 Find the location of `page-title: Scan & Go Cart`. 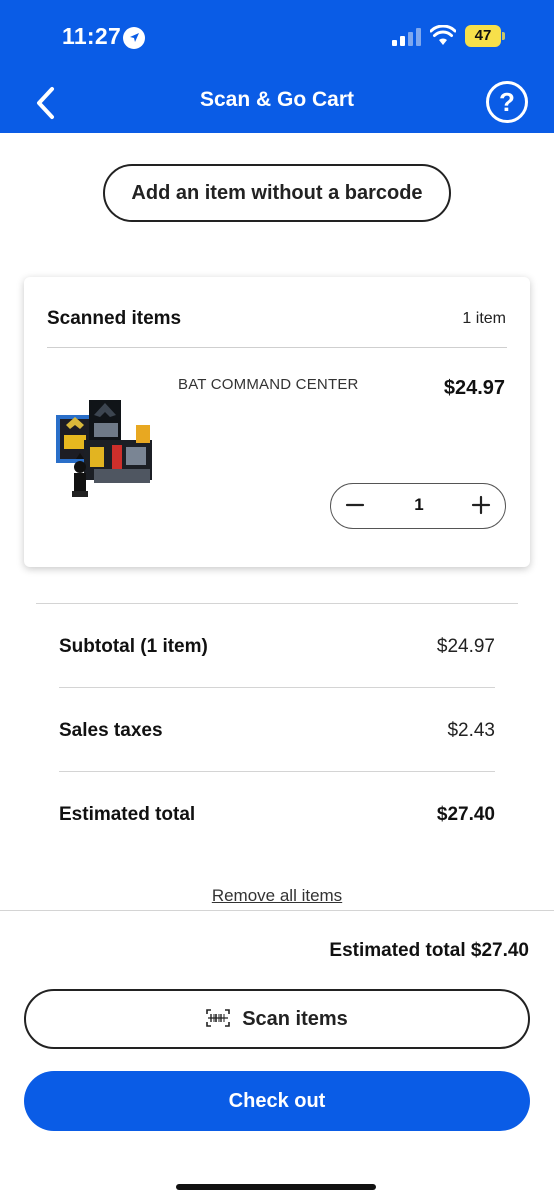

page-title: Scan & Go Cart is located at coordinates (277, 99).